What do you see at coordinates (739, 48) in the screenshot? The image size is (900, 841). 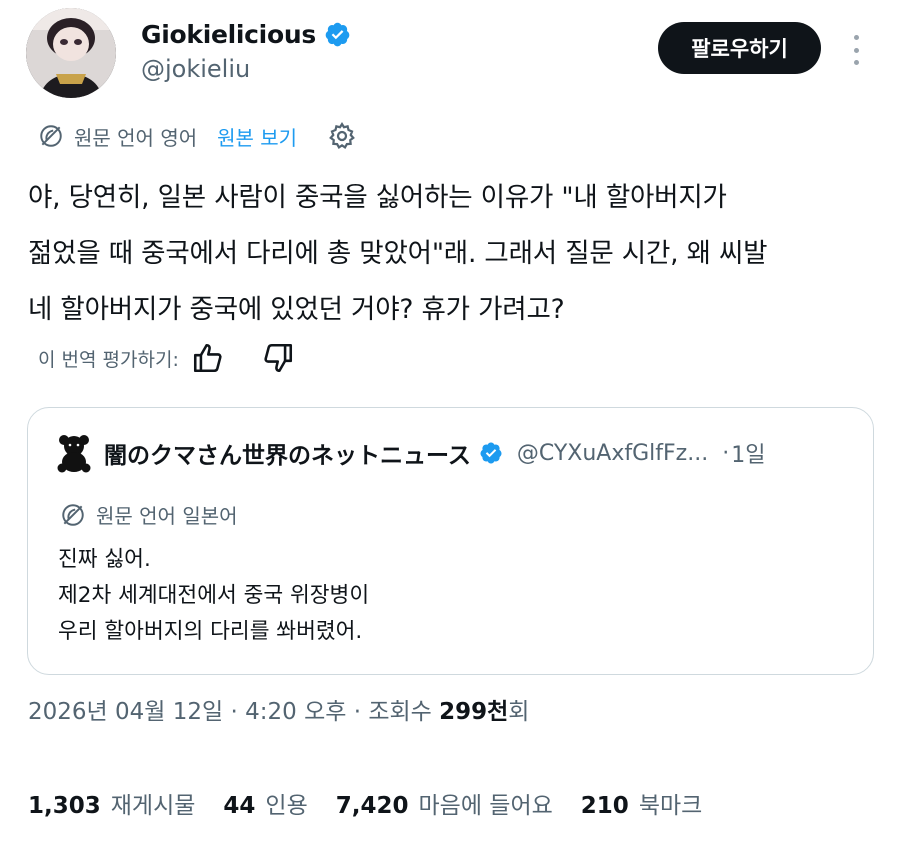 I see `follow-button: 팔로우하기` at bounding box center [739, 48].